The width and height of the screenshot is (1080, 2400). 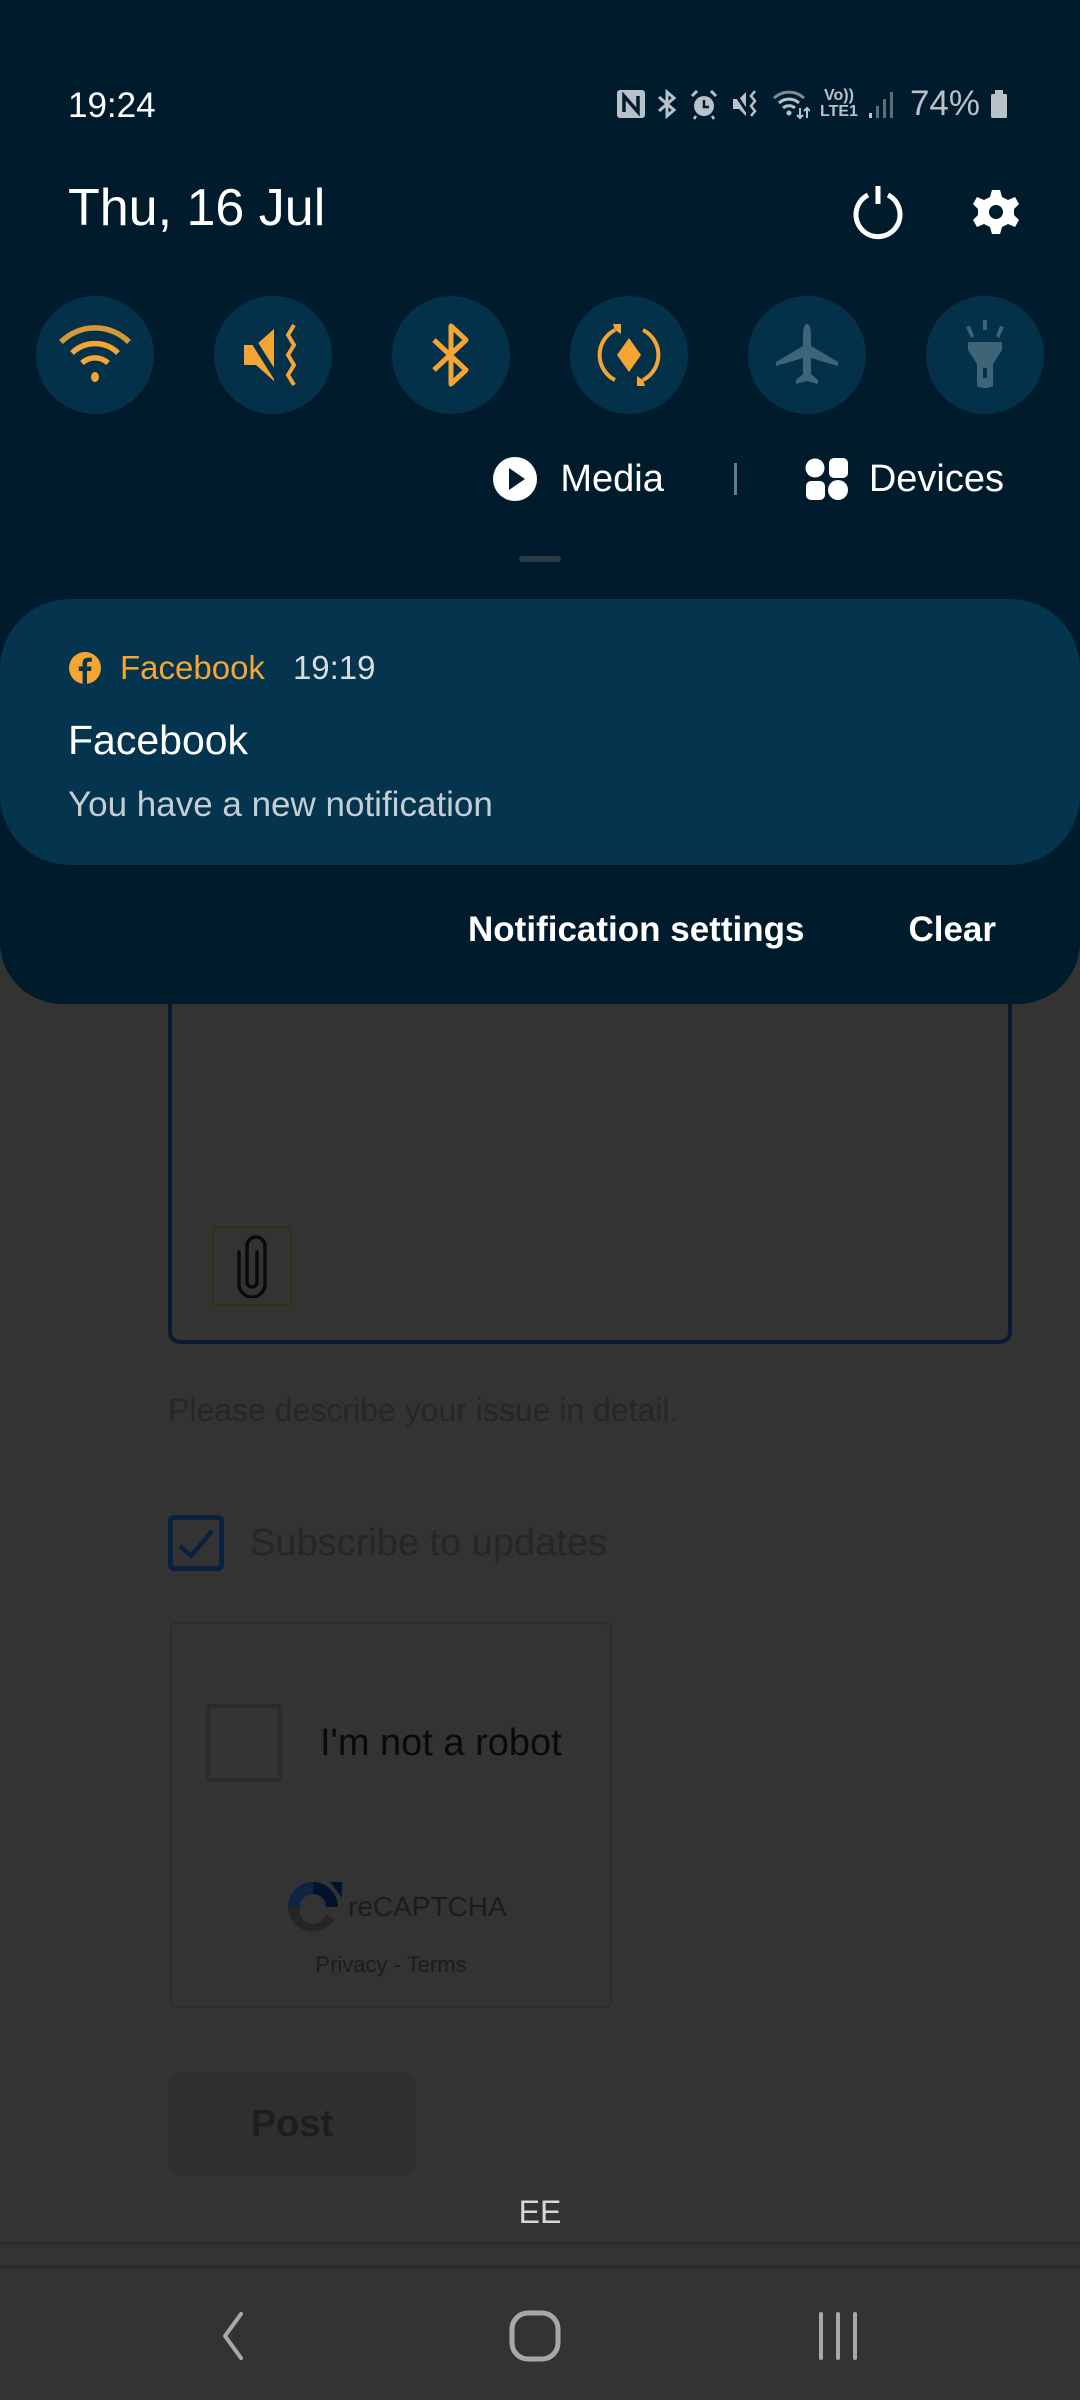 I want to click on subscribe-checkbox, so click(x=196, y=1543).